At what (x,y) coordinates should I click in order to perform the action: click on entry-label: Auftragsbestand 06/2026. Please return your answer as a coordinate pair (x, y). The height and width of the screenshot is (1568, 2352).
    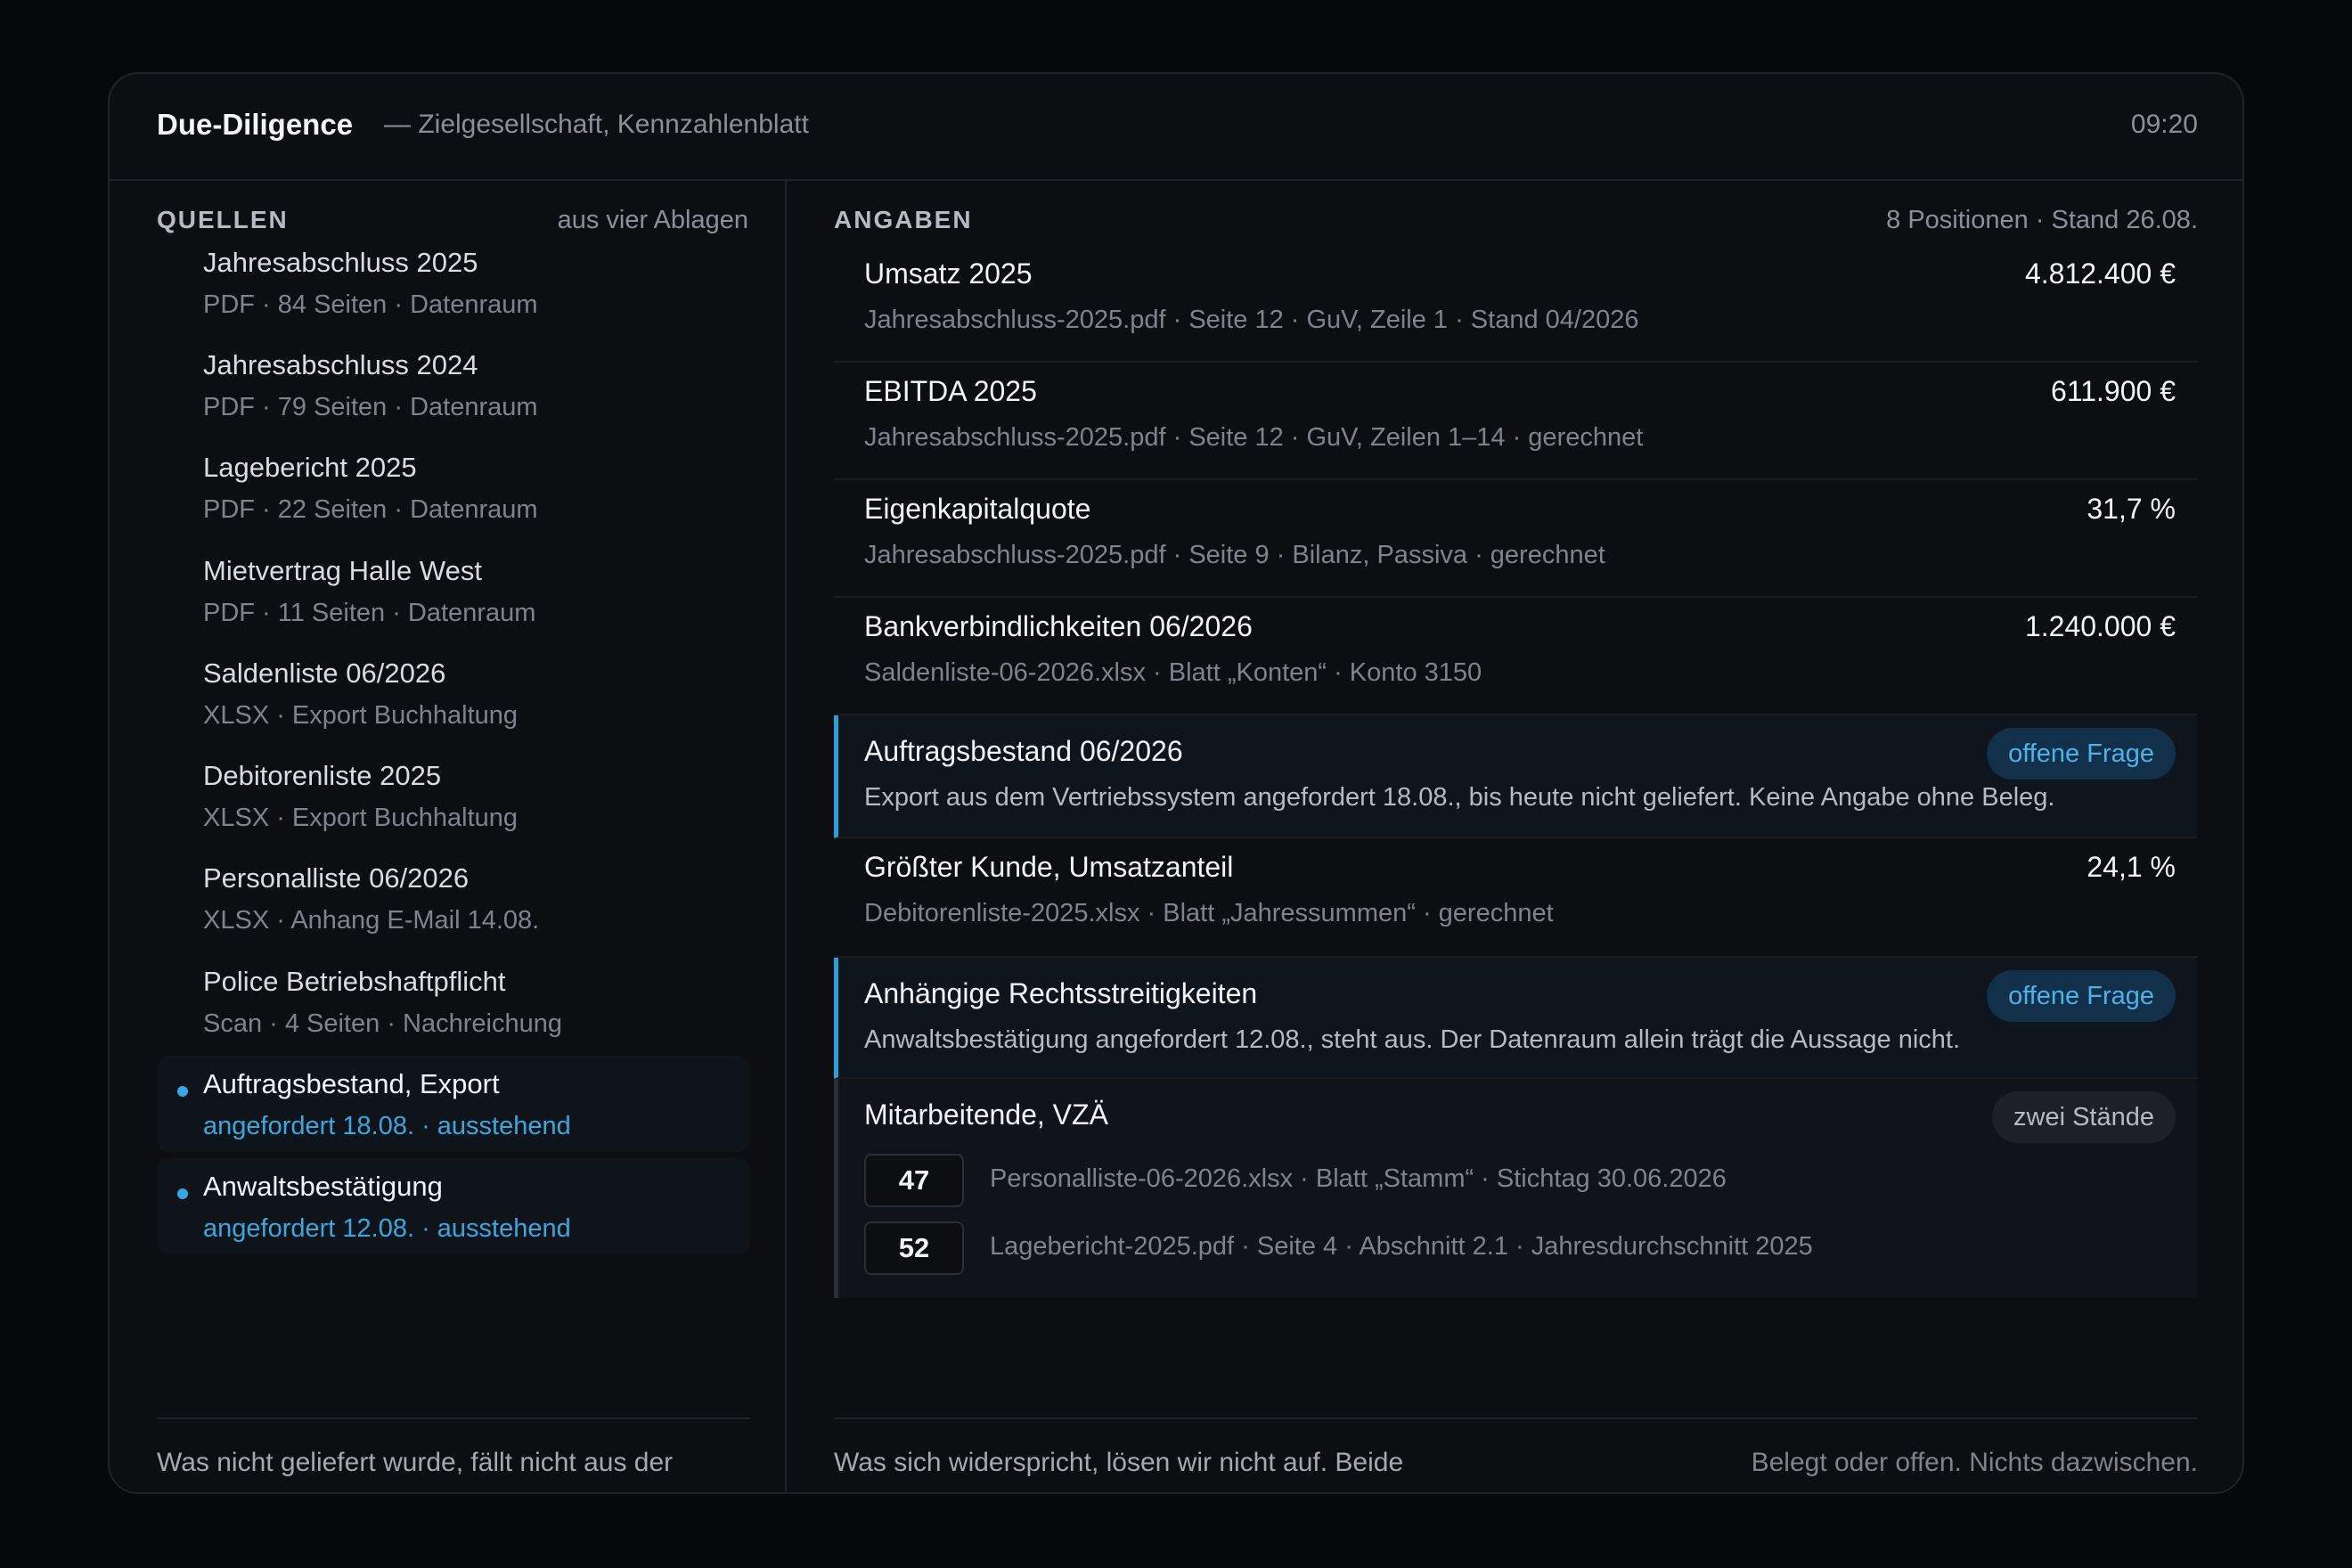
    Looking at the image, I should click on (1023, 751).